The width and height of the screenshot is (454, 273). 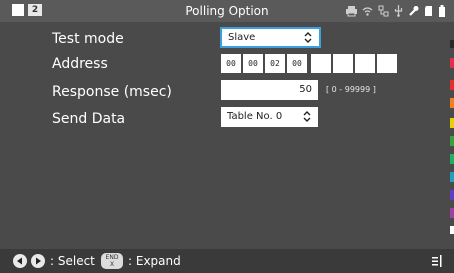 I want to click on address-octet-2: 00, so click(x=253, y=63).